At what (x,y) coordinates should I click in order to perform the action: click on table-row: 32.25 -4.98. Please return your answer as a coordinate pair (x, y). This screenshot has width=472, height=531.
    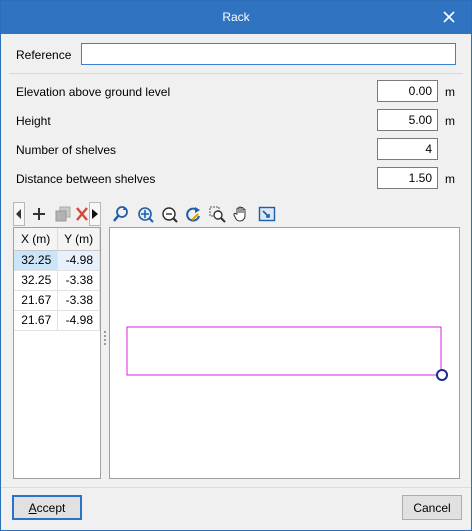
    Looking at the image, I should click on (57, 260).